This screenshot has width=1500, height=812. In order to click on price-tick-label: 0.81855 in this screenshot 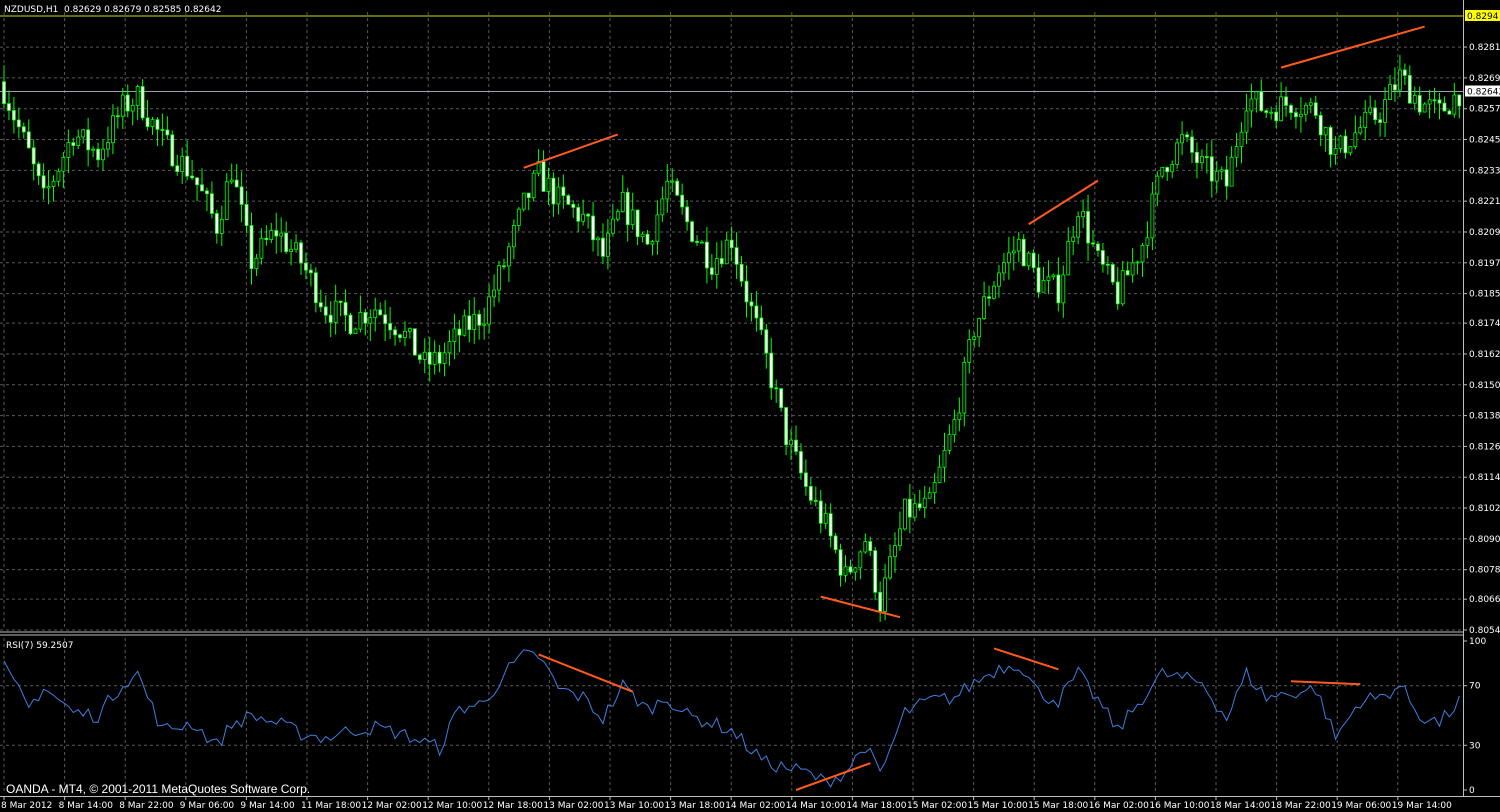, I will do `click(1484, 295)`.